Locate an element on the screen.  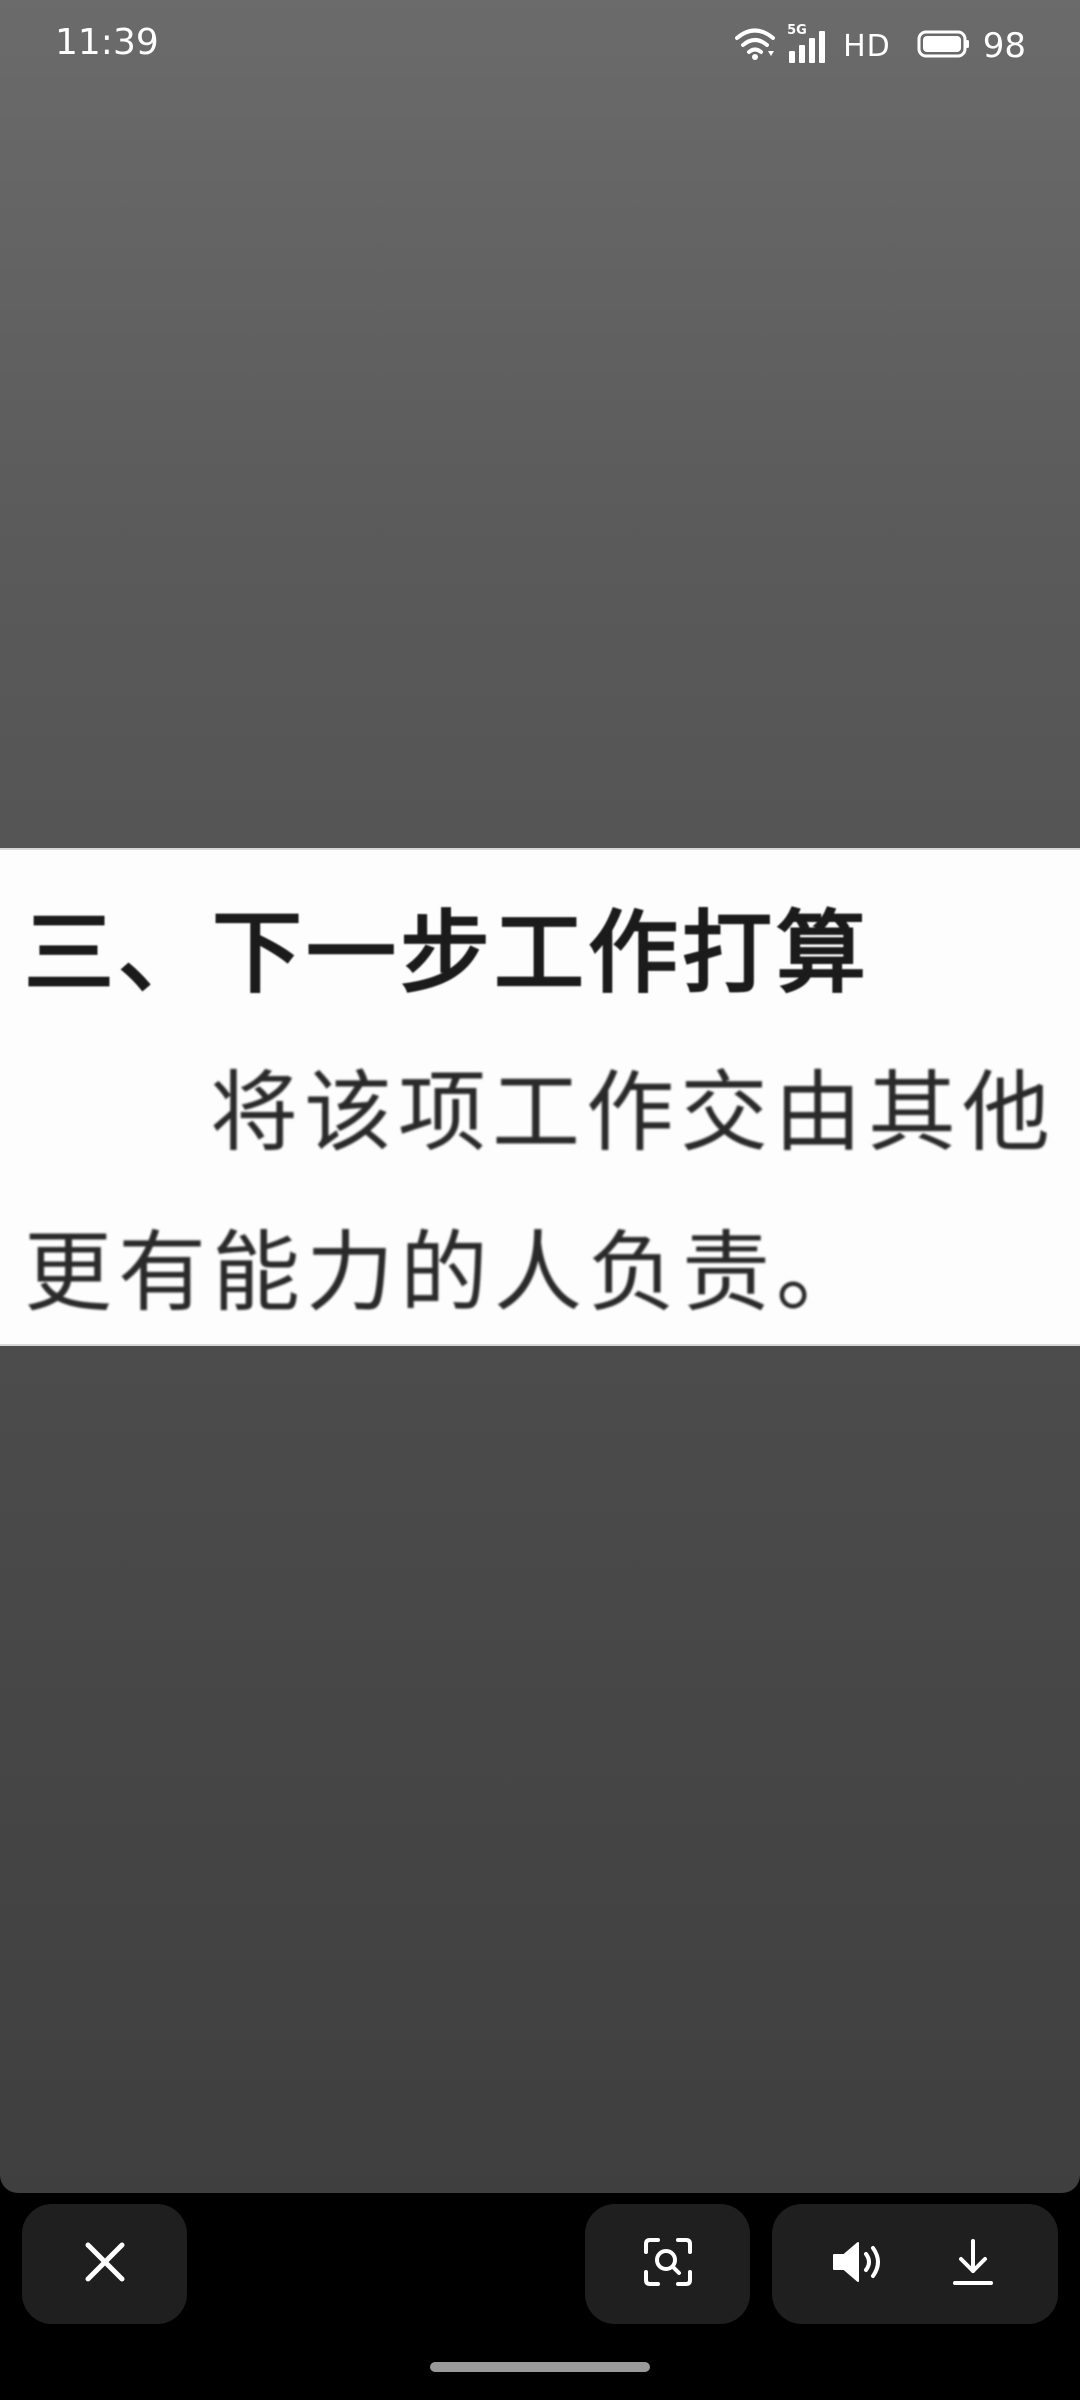
download-icon is located at coordinates (973, 2264).